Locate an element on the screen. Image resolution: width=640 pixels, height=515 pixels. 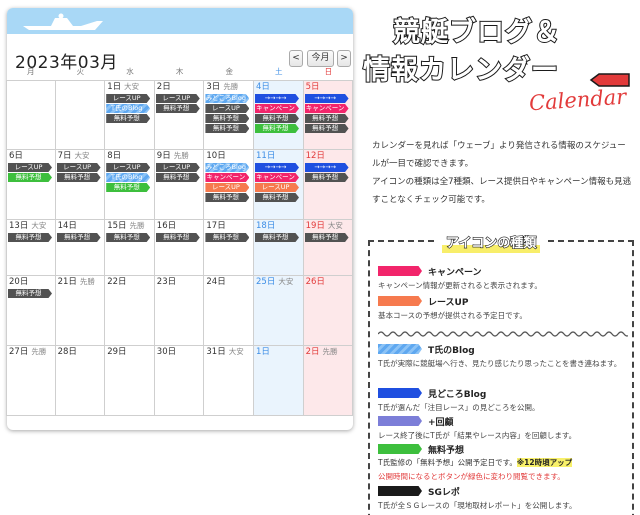
day-header: 24日 is located at coordinates (228, 282).